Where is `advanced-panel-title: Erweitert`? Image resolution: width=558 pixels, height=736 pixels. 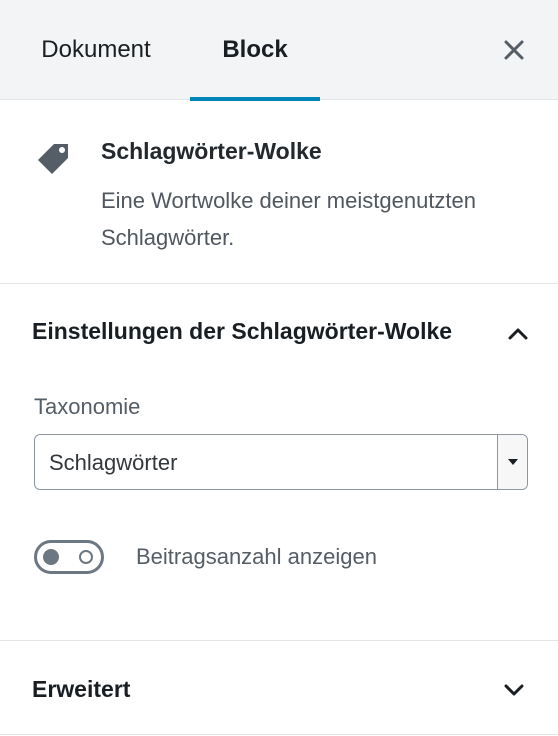
advanced-panel-title: Erweitert is located at coordinates (81, 689).